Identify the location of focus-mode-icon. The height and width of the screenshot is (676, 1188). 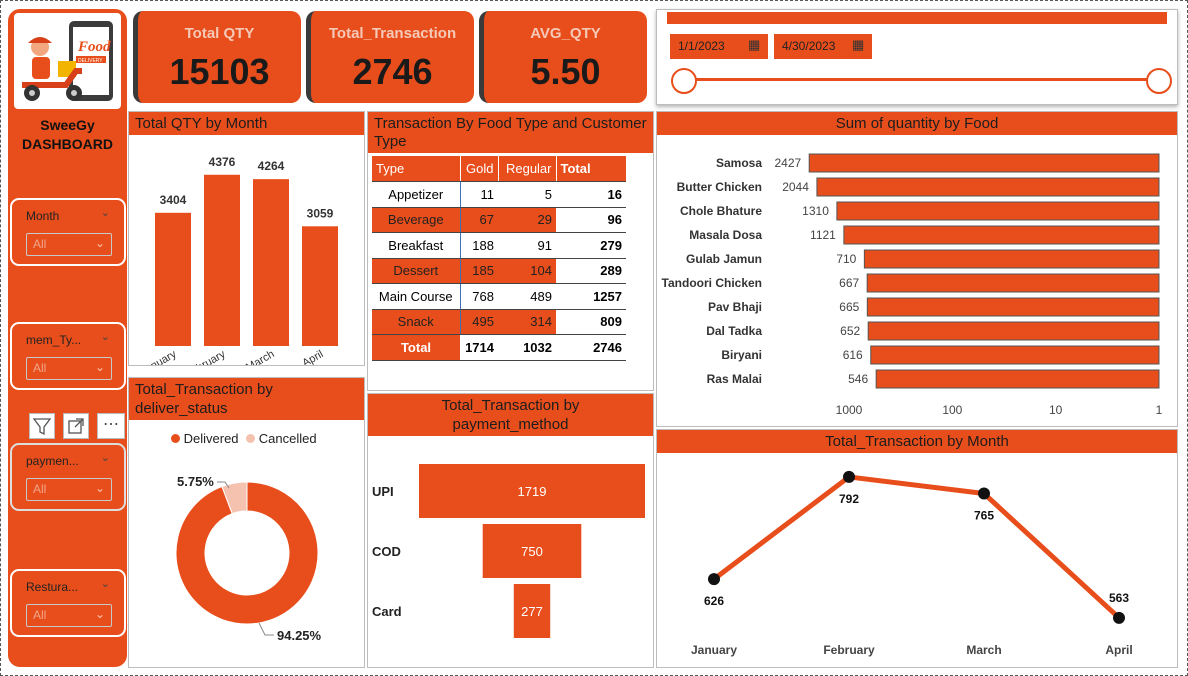
(76, 426).